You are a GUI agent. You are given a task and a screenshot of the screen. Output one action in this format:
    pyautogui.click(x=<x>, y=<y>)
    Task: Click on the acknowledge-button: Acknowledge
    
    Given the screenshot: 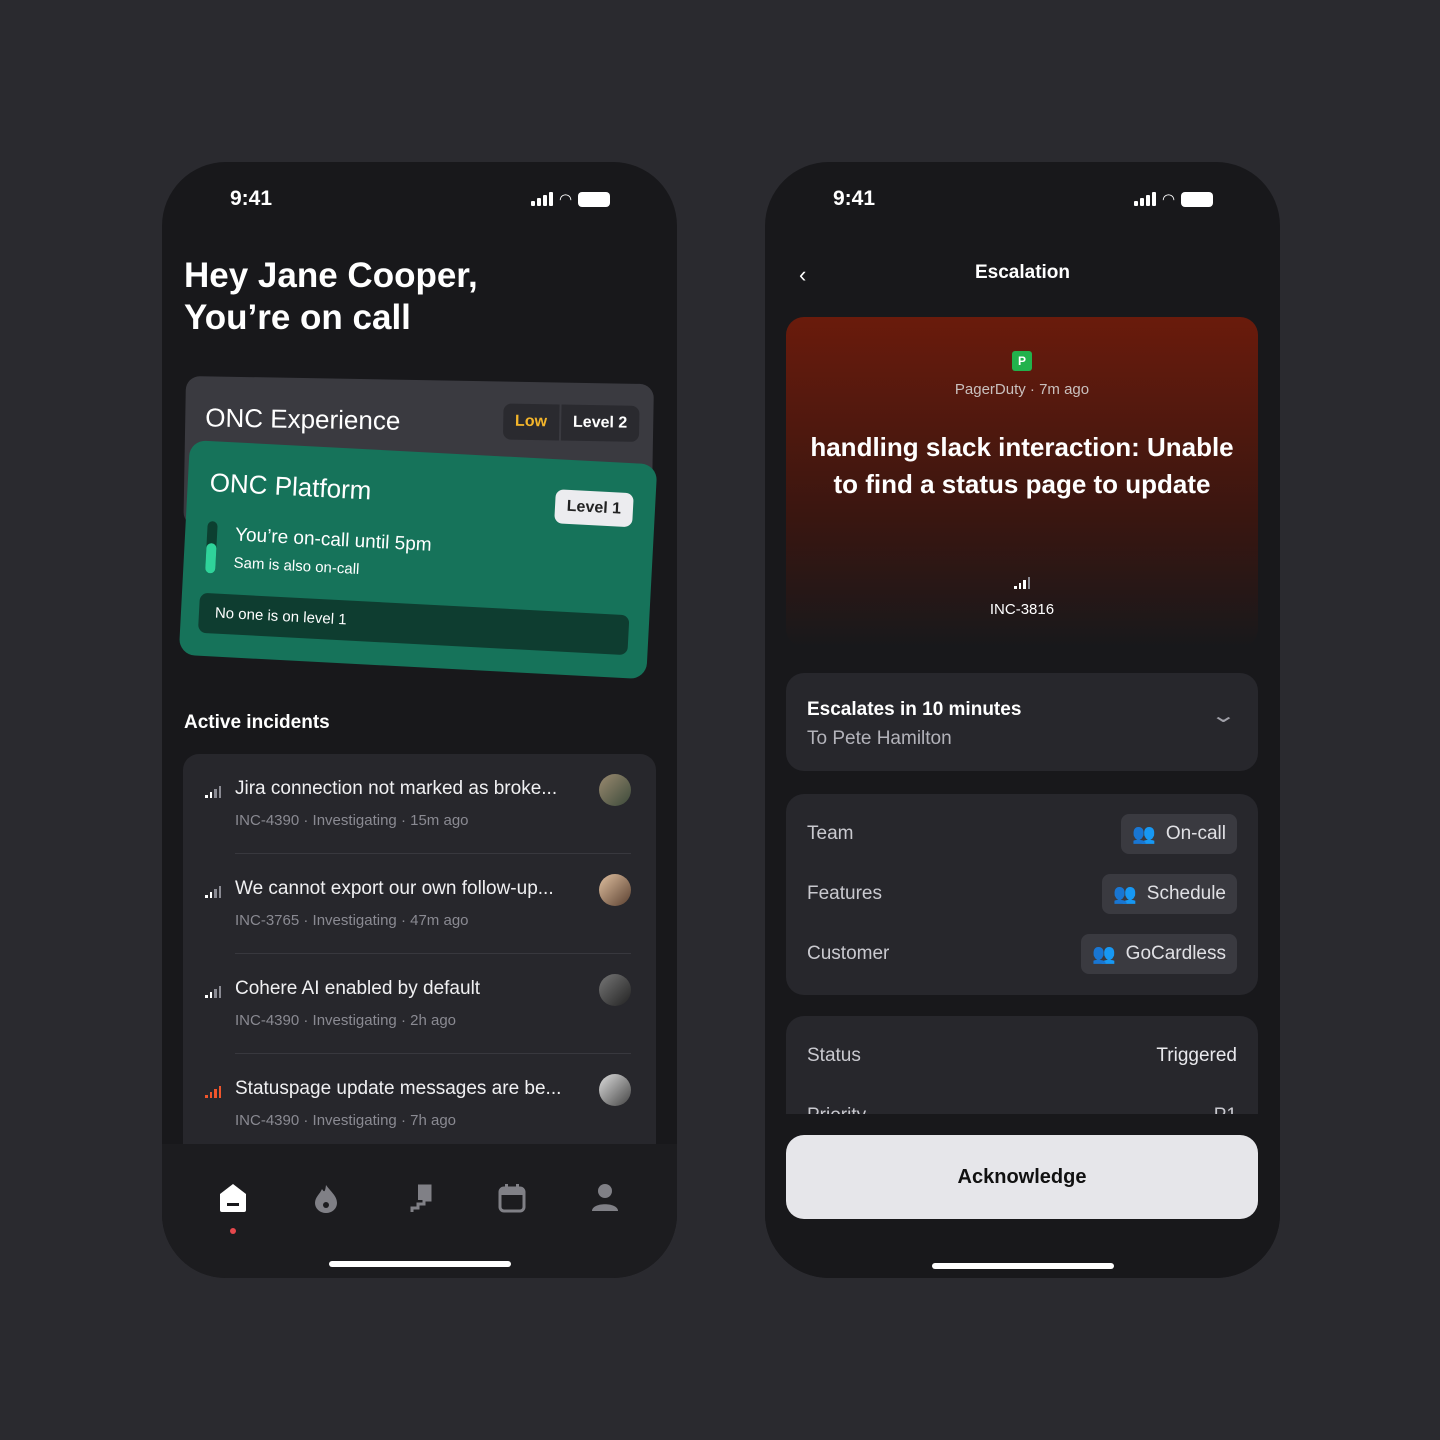 What is the action you would take?
    pyautogui.click(x=1022, y=1177)
    